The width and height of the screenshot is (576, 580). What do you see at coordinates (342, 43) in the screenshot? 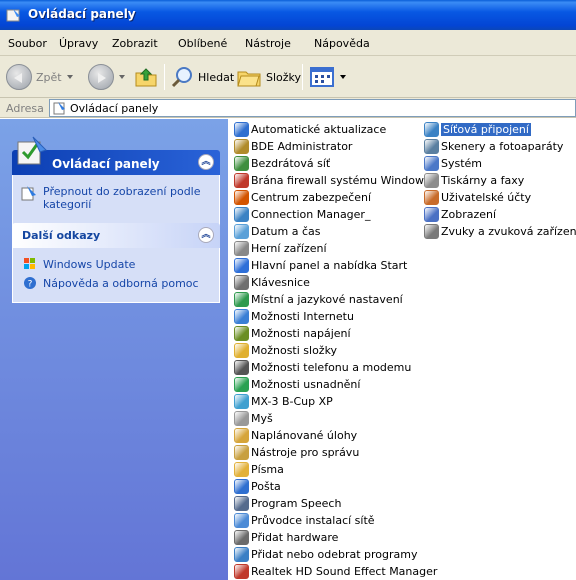
I see `menu-napoveda: Nápověda` at bounding box center [342, 43].